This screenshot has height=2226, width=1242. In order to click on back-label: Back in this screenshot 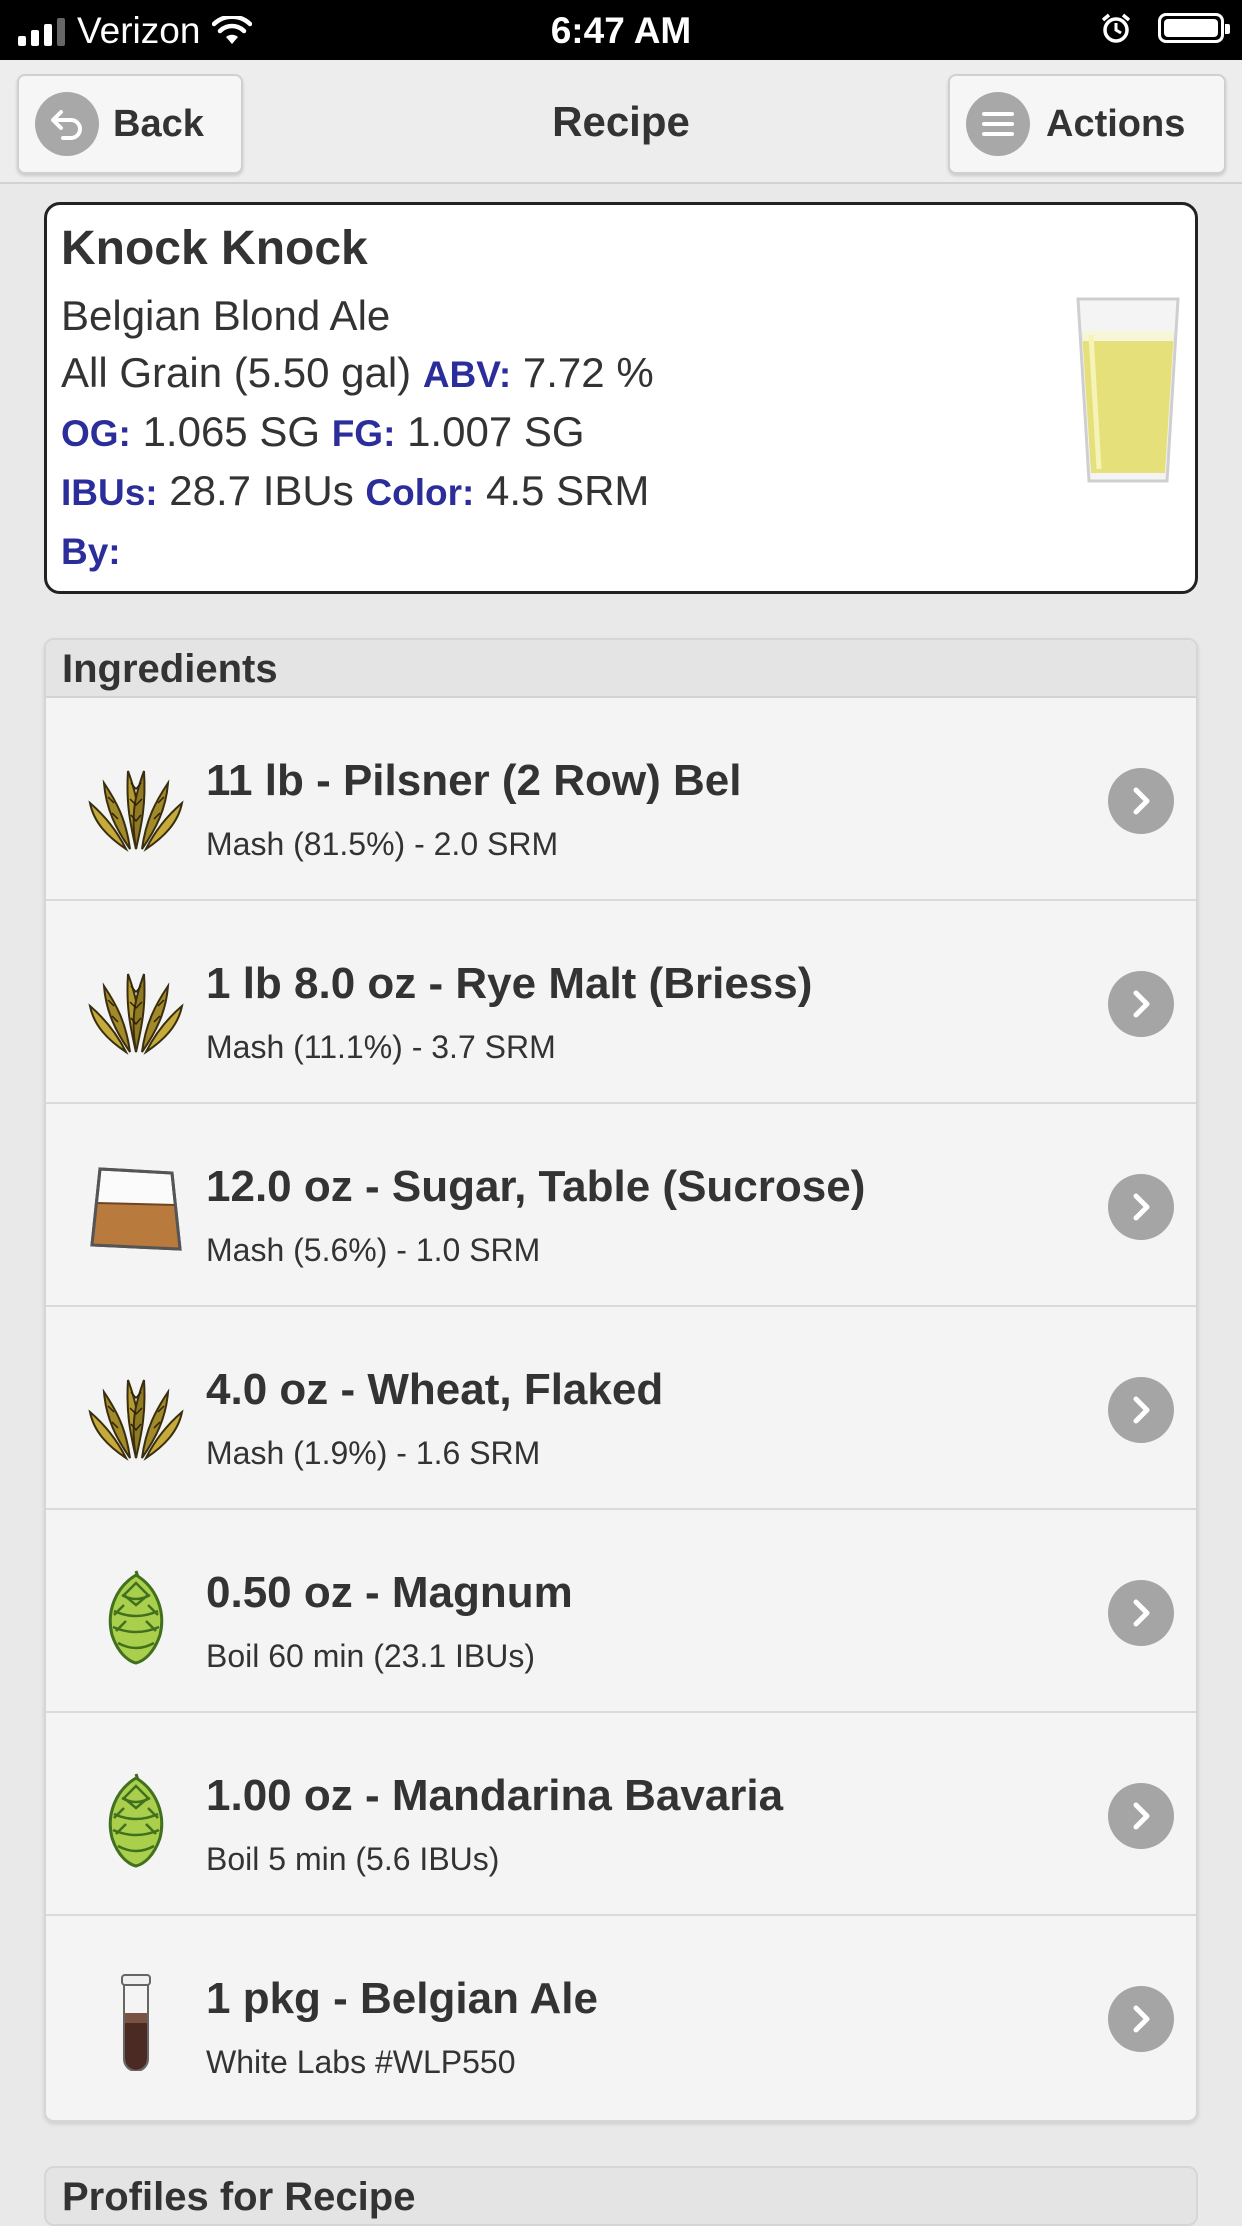, I will do `click(158, 123)`.